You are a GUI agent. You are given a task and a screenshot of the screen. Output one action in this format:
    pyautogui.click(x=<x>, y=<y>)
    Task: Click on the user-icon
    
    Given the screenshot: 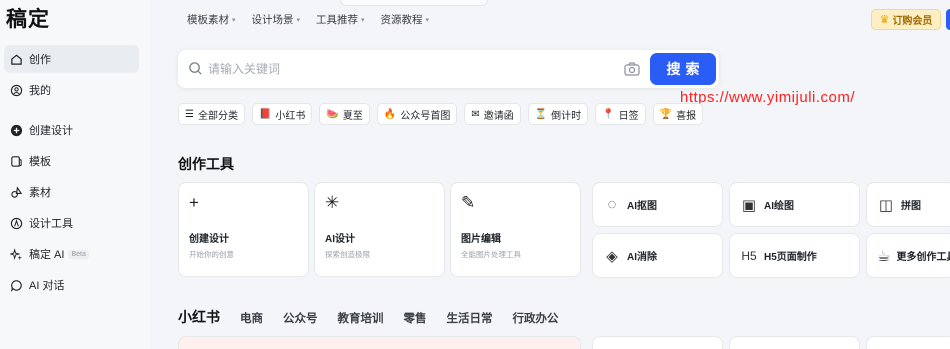 What is the action you would take?
    pyautogui.click(x=16, y=90)
    